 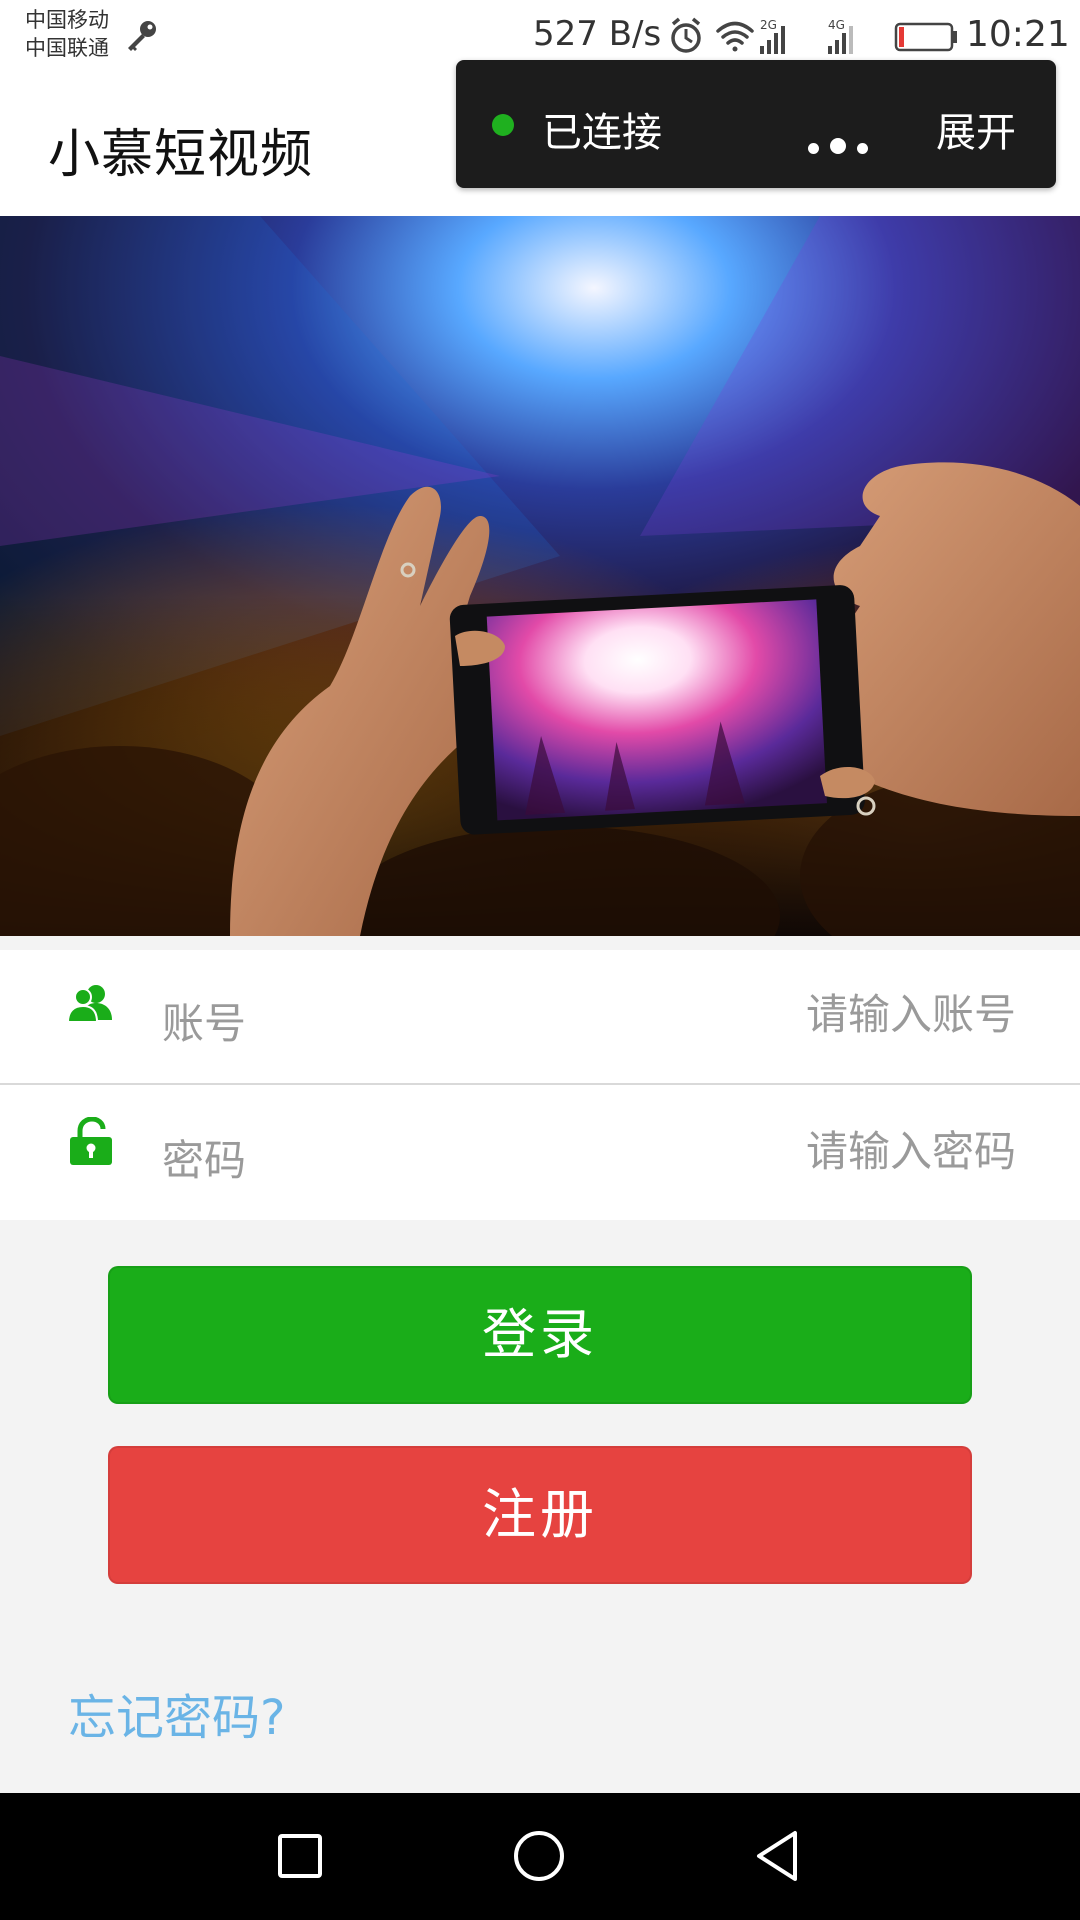 I want to click on password-row: 密码, so click(x=540, y=1154).